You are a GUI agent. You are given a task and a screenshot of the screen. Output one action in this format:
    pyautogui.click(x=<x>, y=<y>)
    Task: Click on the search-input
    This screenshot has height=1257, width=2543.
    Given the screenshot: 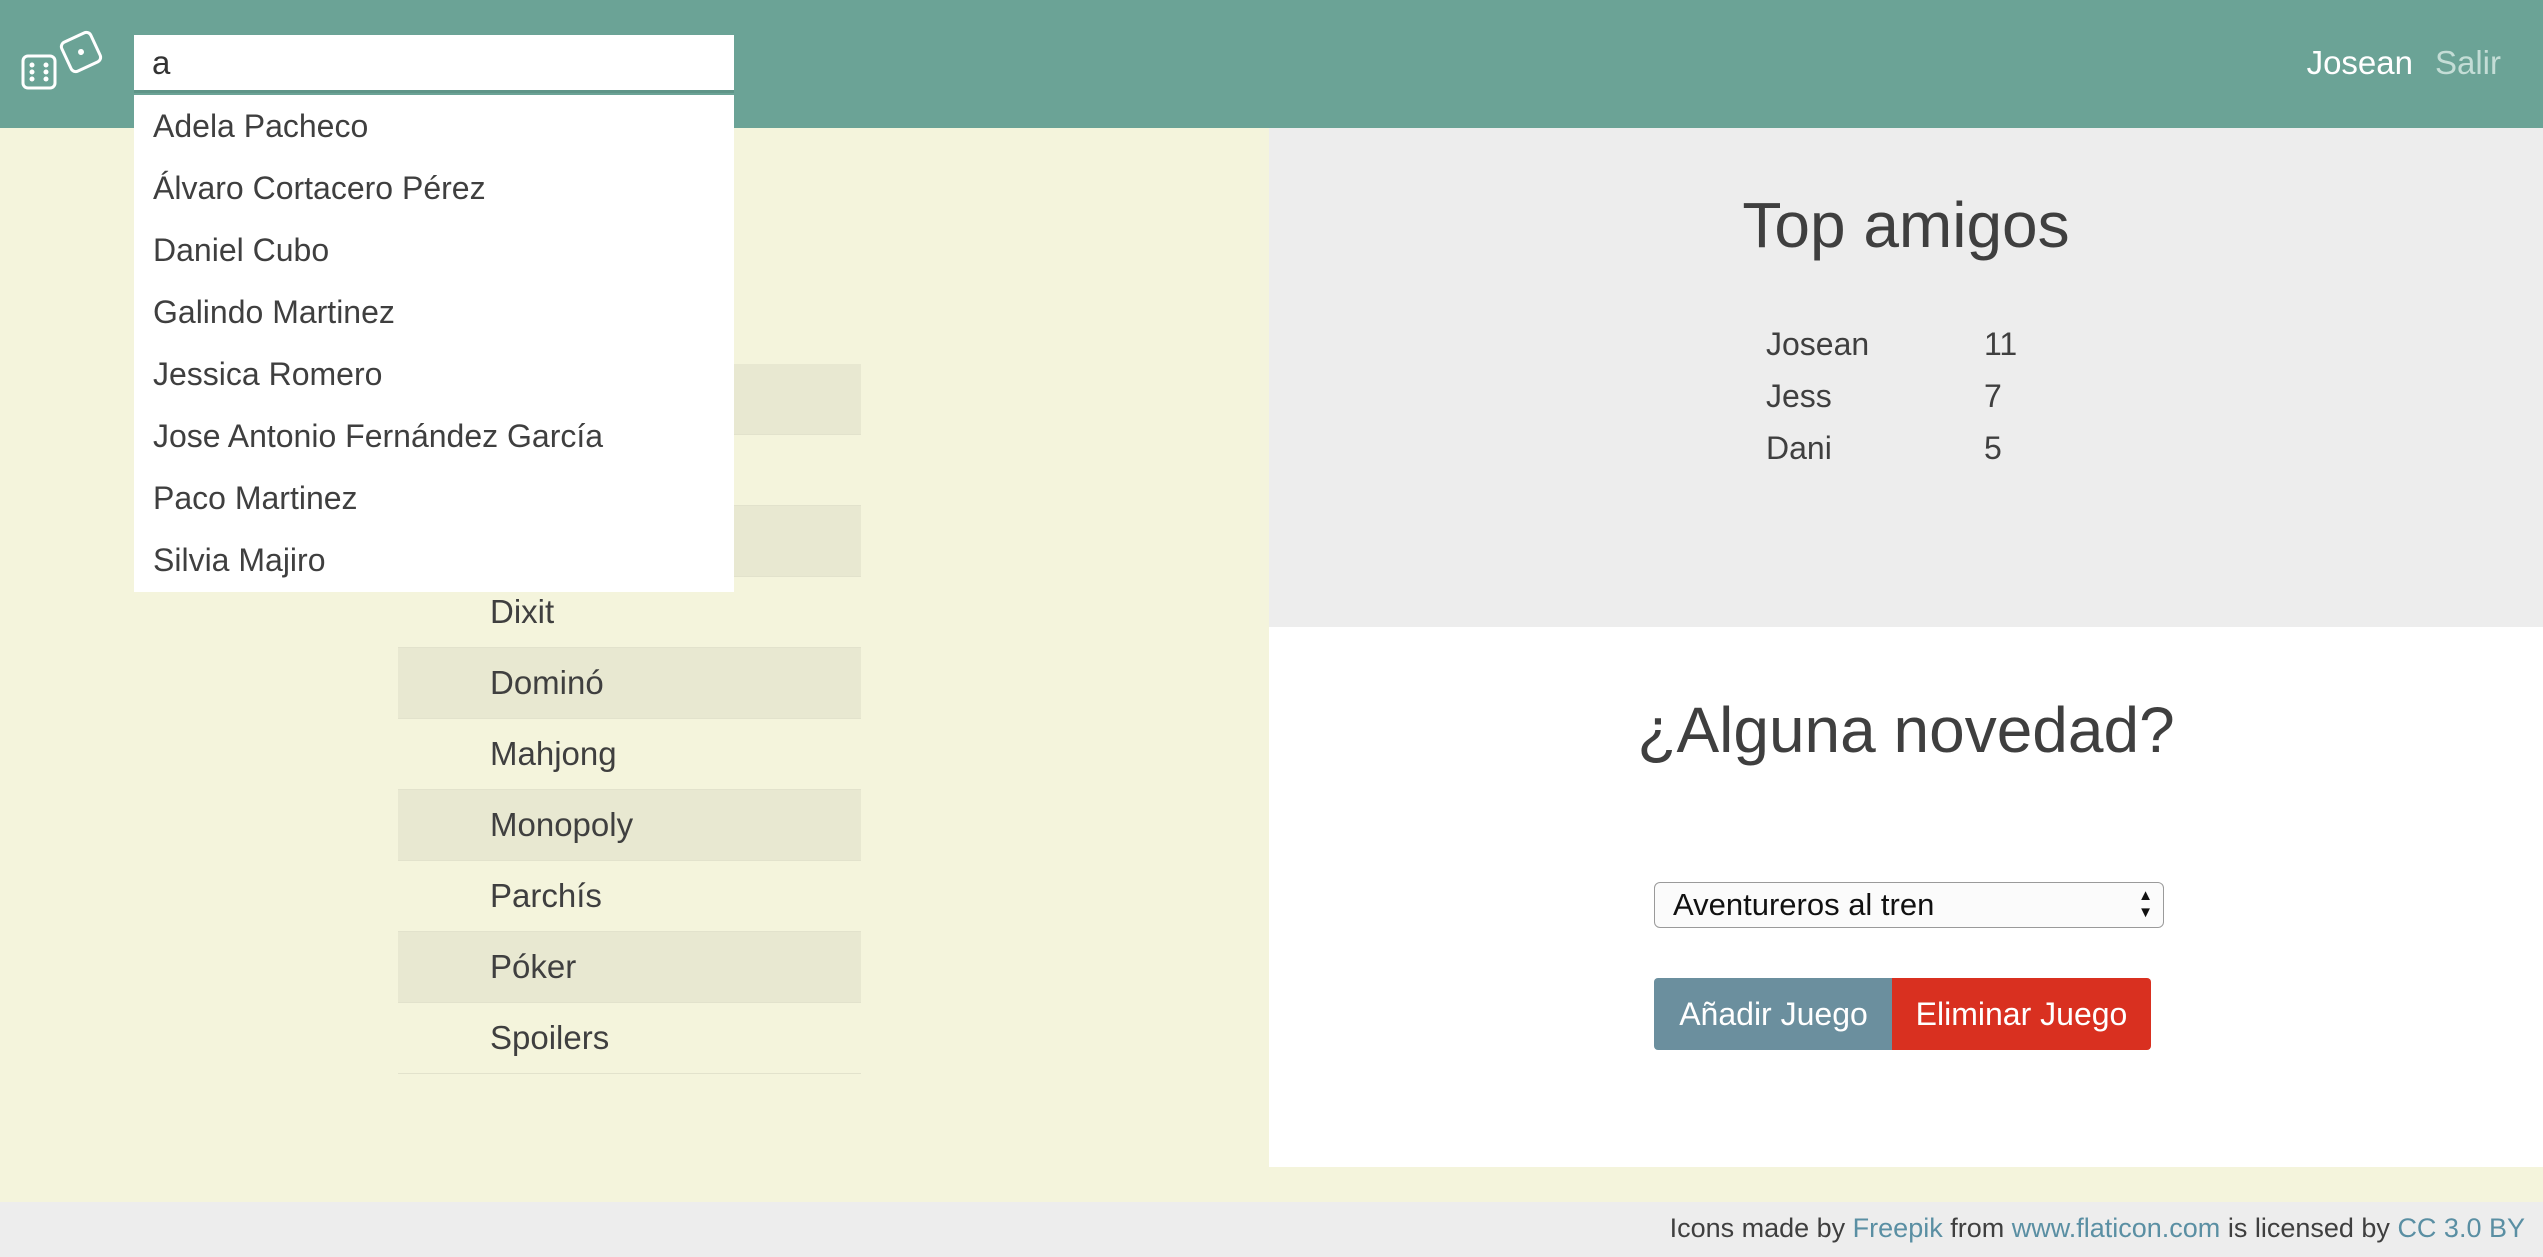 What is the action you would take?
    pyautogui.click(x=434, y=64)
    